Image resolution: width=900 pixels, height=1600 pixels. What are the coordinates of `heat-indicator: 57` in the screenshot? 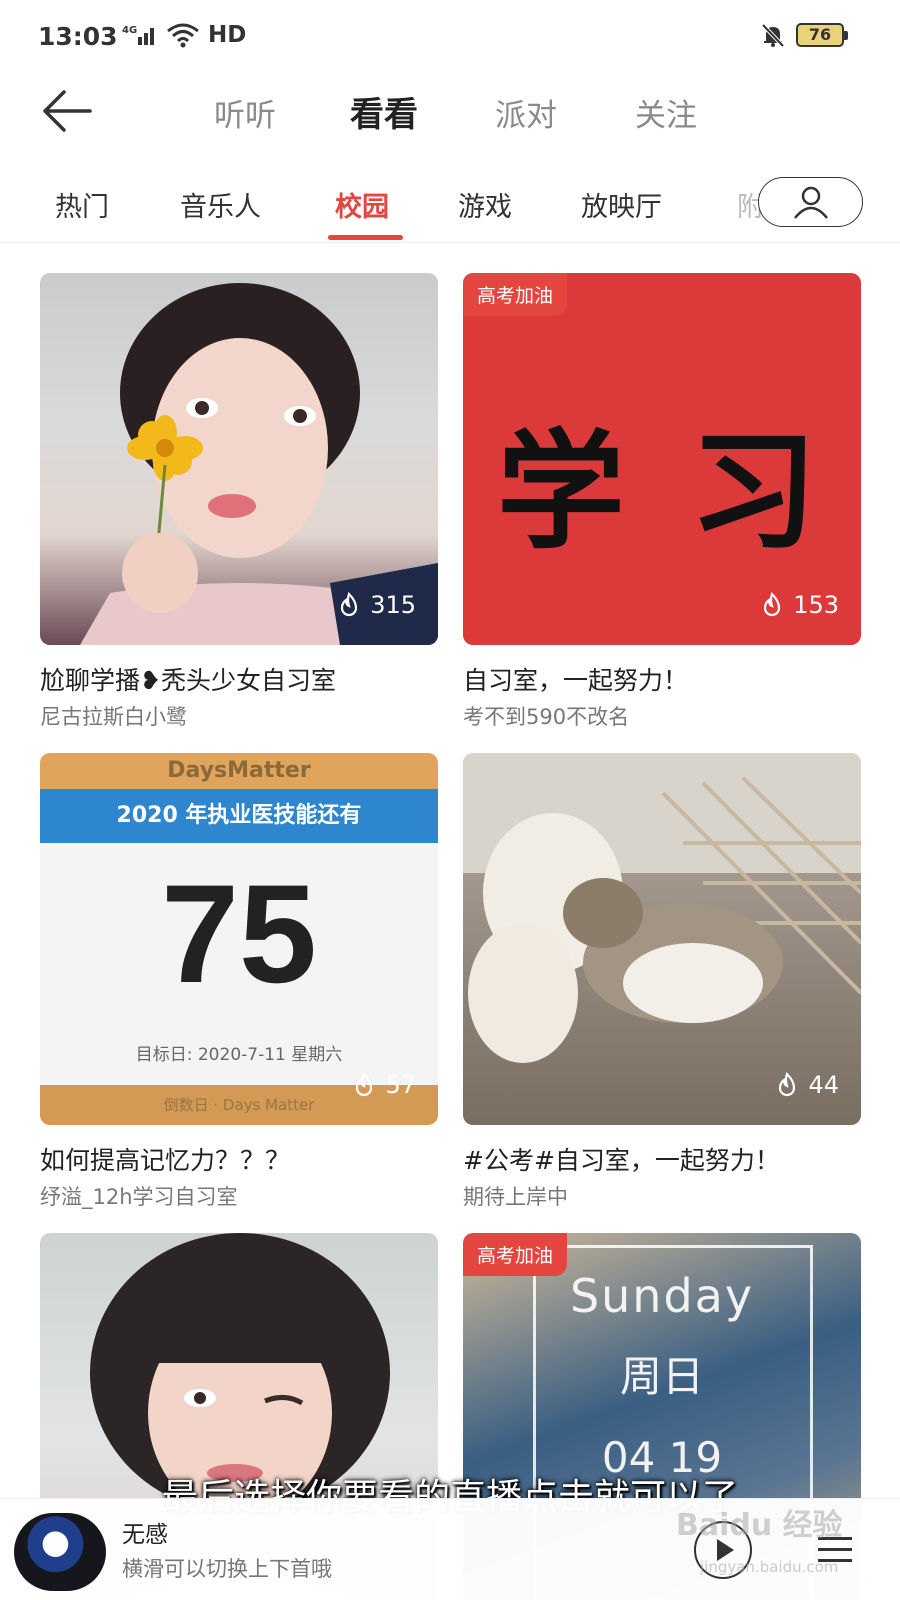 It's located at (383, 1085).